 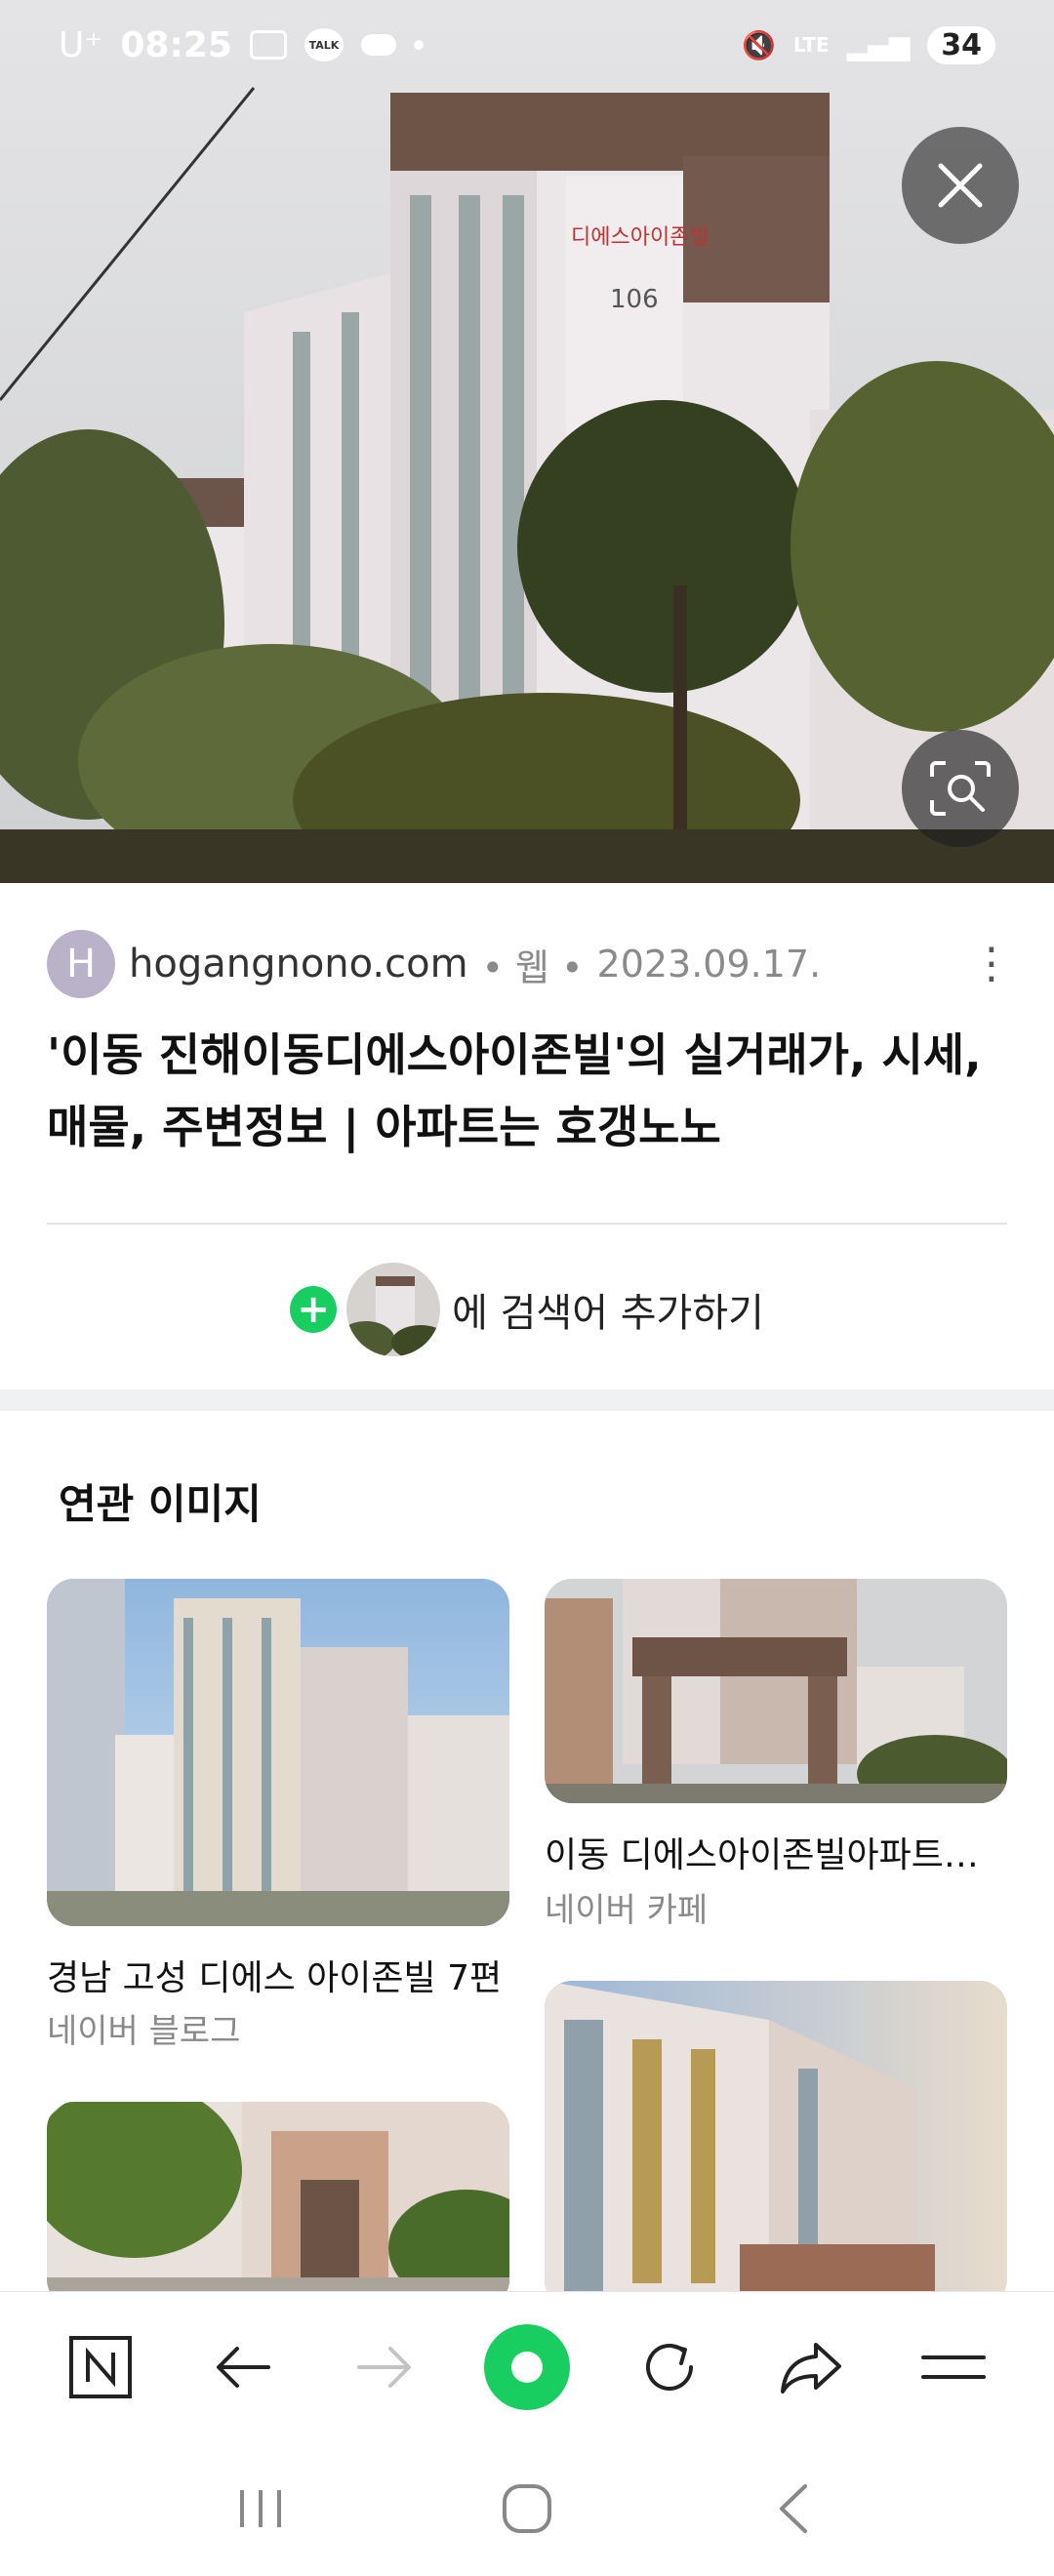 I want to click on cloud-icon, so click(x=378, y=45).